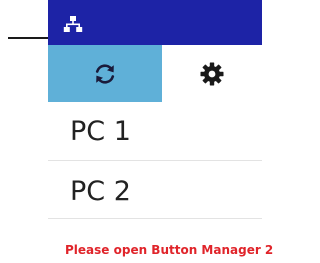 The height and width of the screenshot is (263, 320). What do you see at coordinates (155, 131) in the screenshot?
I see `pc-list-item-1: PC 1` at bounding box center [155, 131].